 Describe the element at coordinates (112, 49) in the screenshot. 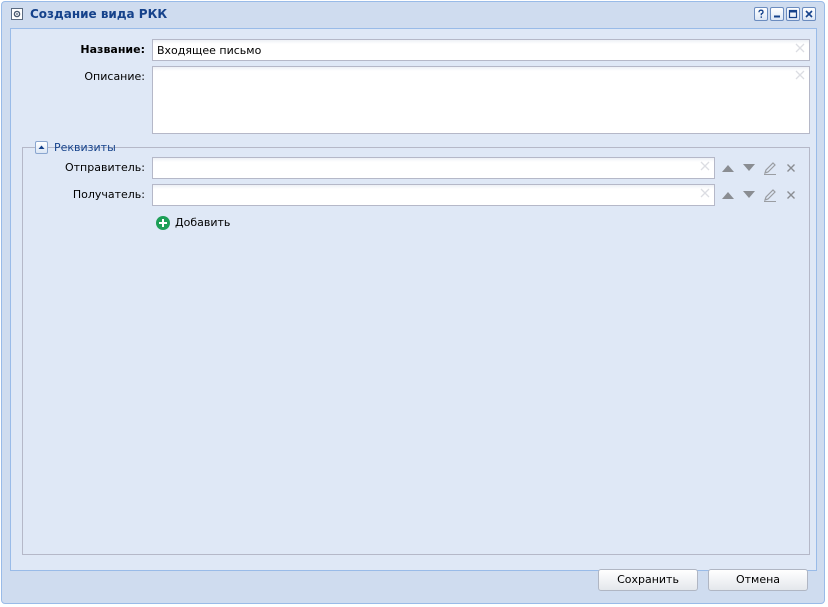

I see `name-label: Название:` at that location.